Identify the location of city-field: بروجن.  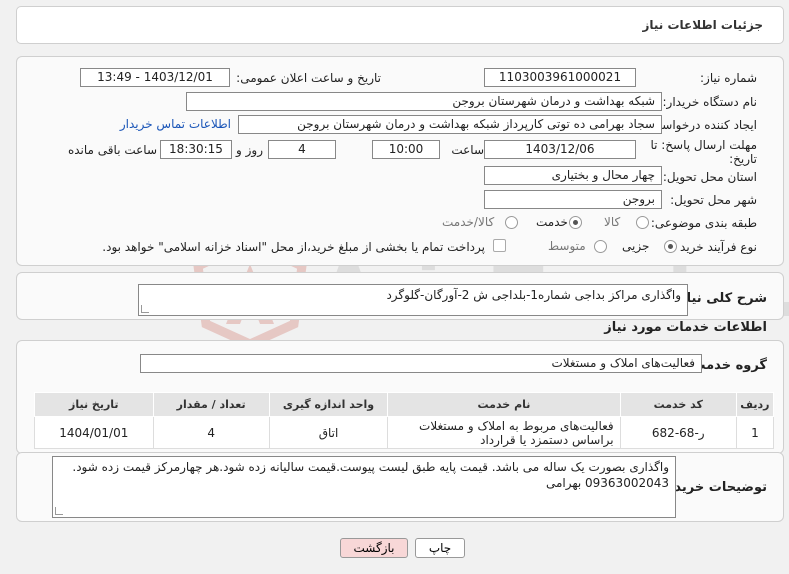
(573, 199).